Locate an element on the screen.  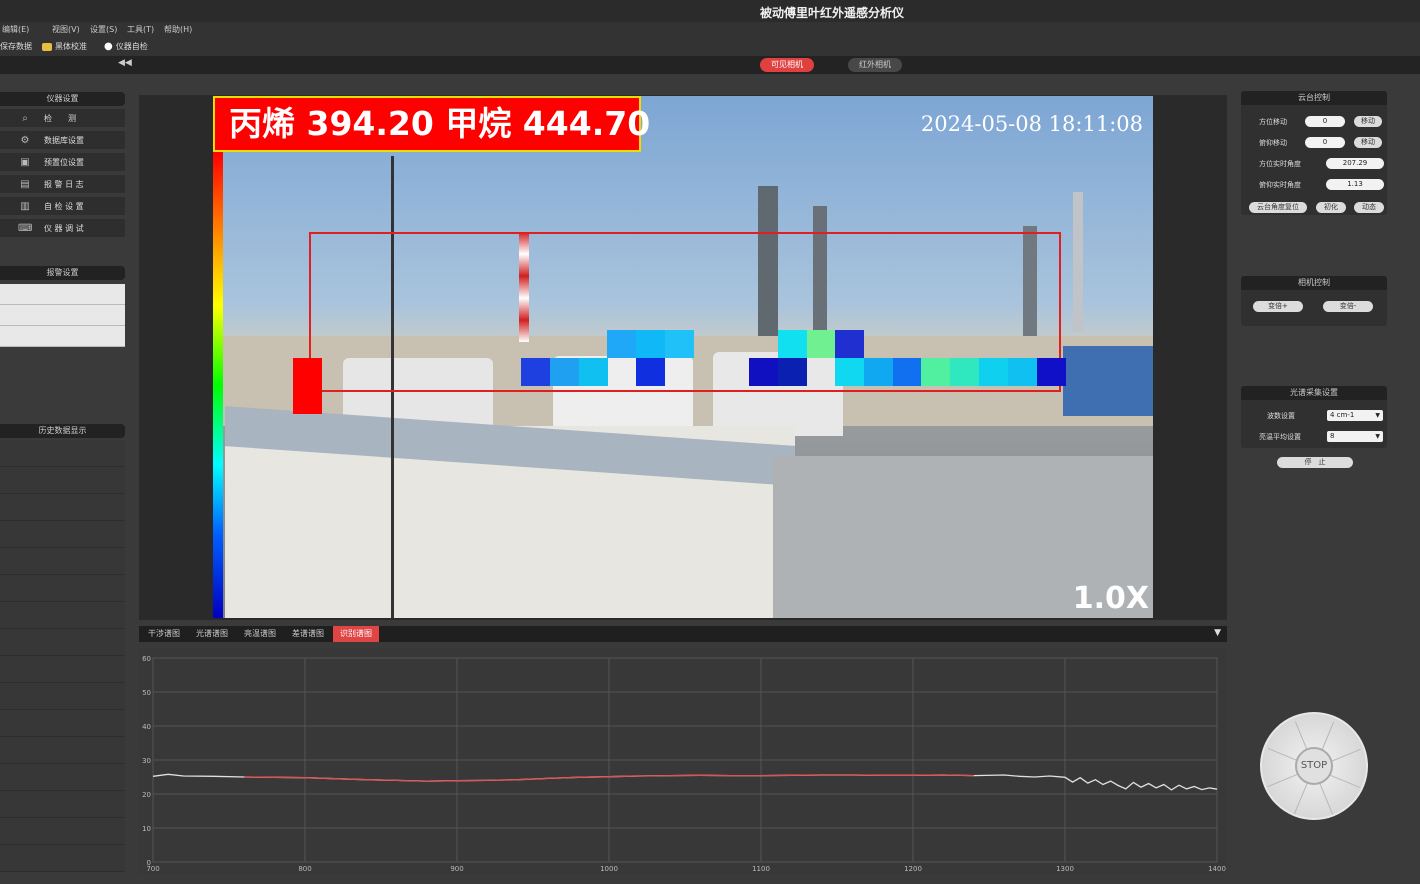
menu-item-view: 视图(V) is located at coordinates (66, 29).